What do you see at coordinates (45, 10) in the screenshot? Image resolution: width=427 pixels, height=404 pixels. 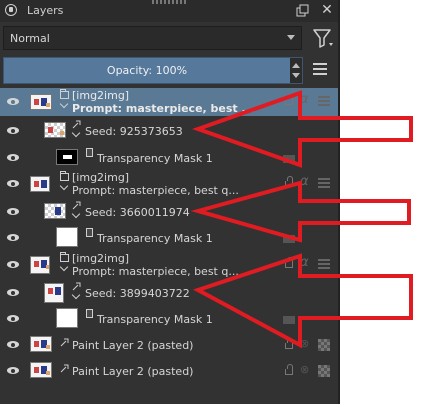 I see `docker-title: Layers` at bounding box center [45, 10].